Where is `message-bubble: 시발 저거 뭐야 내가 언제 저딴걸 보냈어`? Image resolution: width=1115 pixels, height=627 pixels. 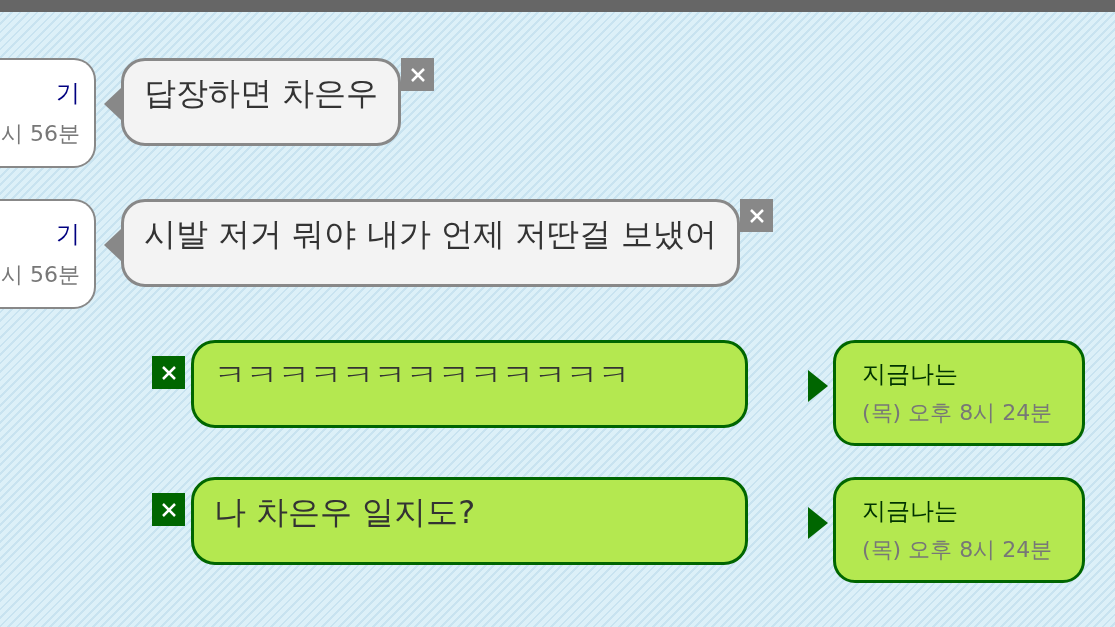 message-bubble: 시발 저거 뭐야 내가 언제 저딴걸 보냈어 is located at coordinates (431, 243).